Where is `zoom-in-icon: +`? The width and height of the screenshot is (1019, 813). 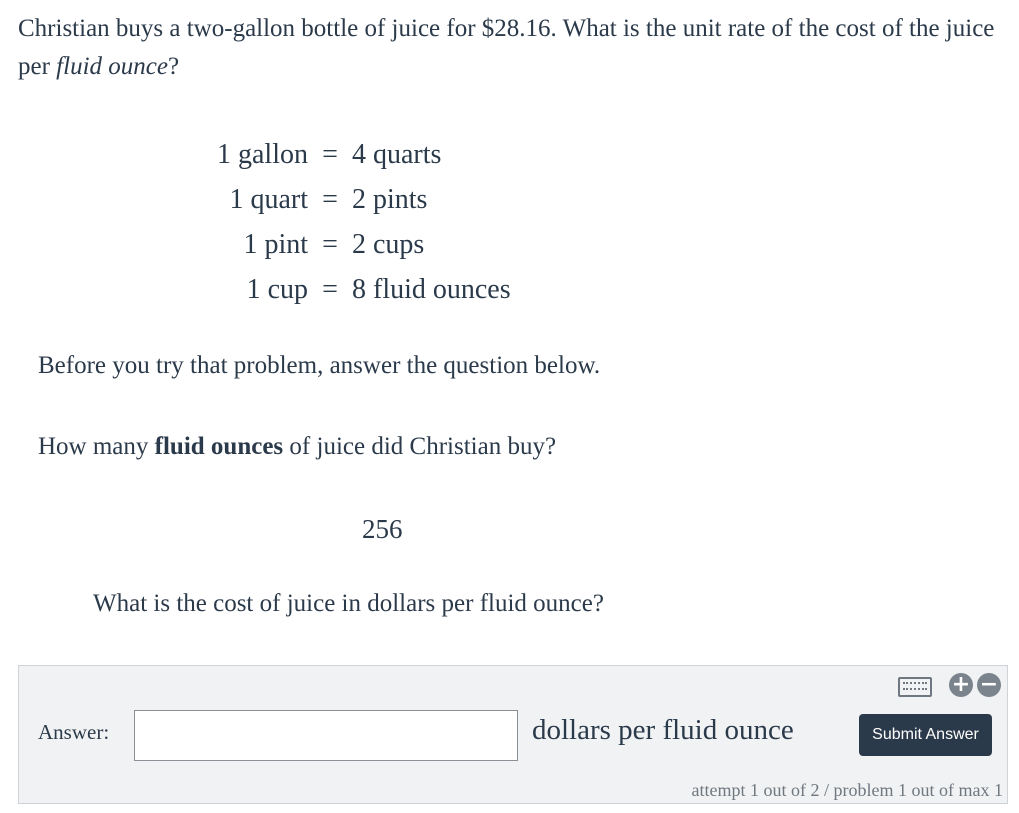
zoom-in-icon: + is located at coordinates (961, 685).